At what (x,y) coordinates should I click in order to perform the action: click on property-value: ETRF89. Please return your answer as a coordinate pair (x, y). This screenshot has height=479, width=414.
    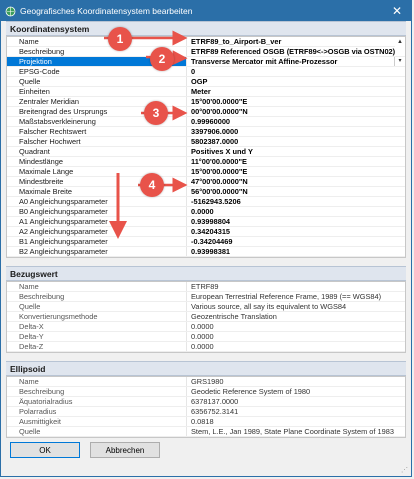
    Looking at the image, I should click on (296, 286).